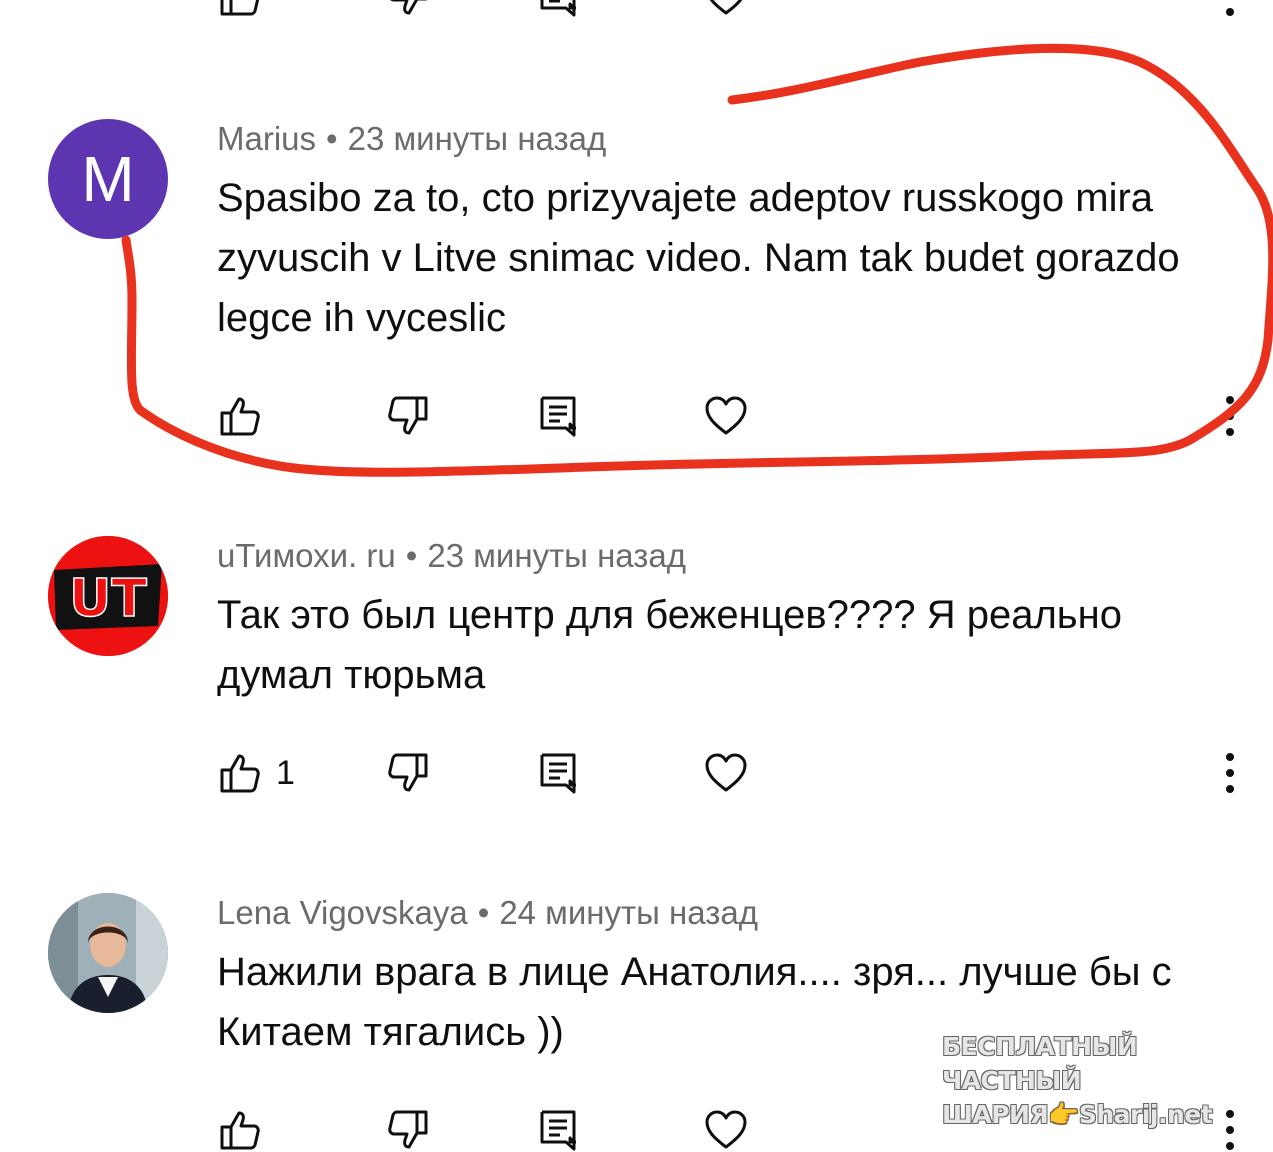  I want to click on ut-logo-letters: UT, so click(108, 599).